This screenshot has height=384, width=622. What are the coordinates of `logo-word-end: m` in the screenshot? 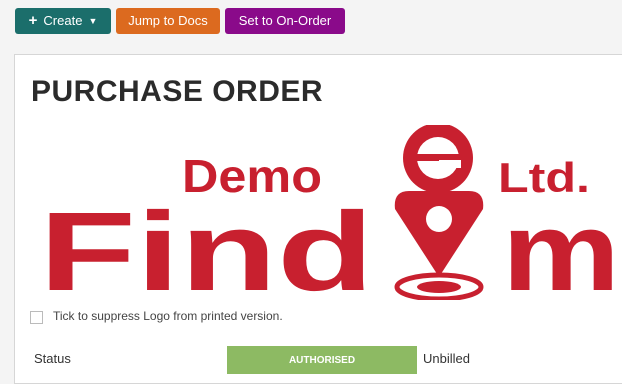 It's located at (561, 244).